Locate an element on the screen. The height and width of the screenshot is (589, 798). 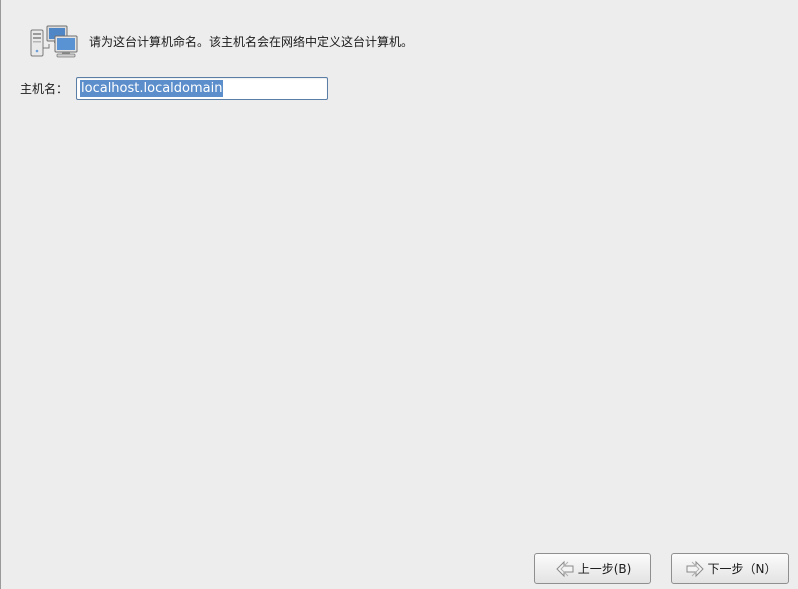
hostname-row: 主机名： localhost.localdomain is located at coordinates (174, 88).